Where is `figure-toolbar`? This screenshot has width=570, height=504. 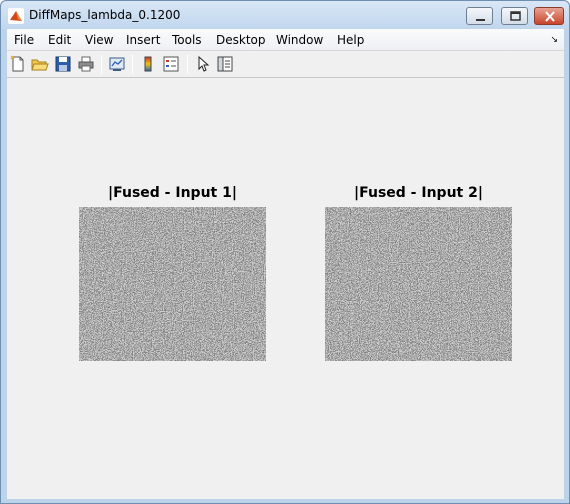
figure-toolbar is located at coordinates (285, 64).